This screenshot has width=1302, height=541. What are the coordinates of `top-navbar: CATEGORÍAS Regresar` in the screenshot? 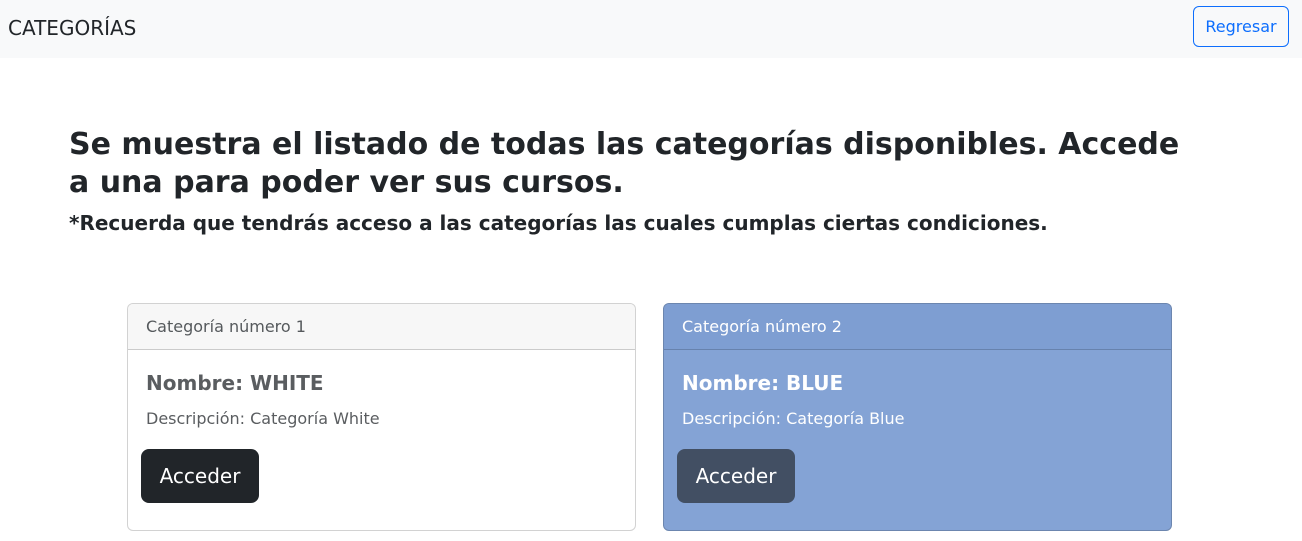 It's located at (651, 29).